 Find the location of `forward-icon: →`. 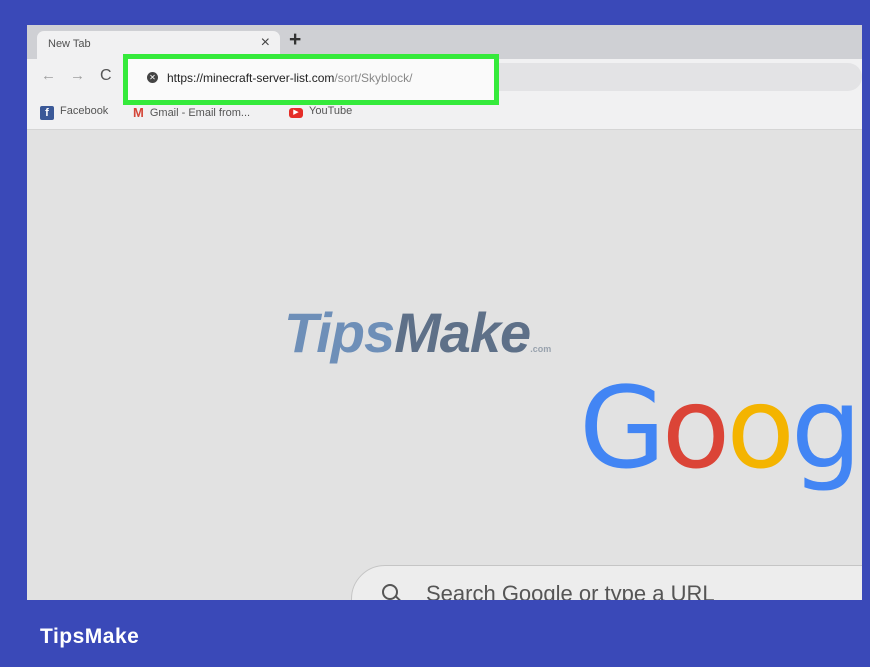

forward-icon: → is located at coordinates (77, 75).